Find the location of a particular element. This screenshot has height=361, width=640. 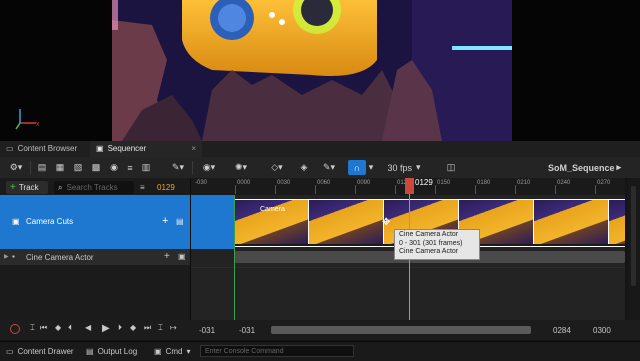

add-track-plus-icon: + is located at coordinates (167, 256).